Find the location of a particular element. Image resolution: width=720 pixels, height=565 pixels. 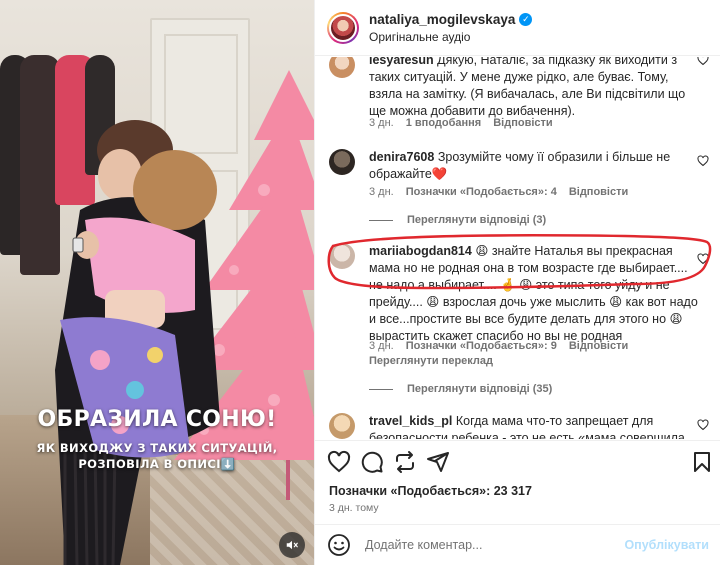

heart-icon is located at coordinates (339, 462).